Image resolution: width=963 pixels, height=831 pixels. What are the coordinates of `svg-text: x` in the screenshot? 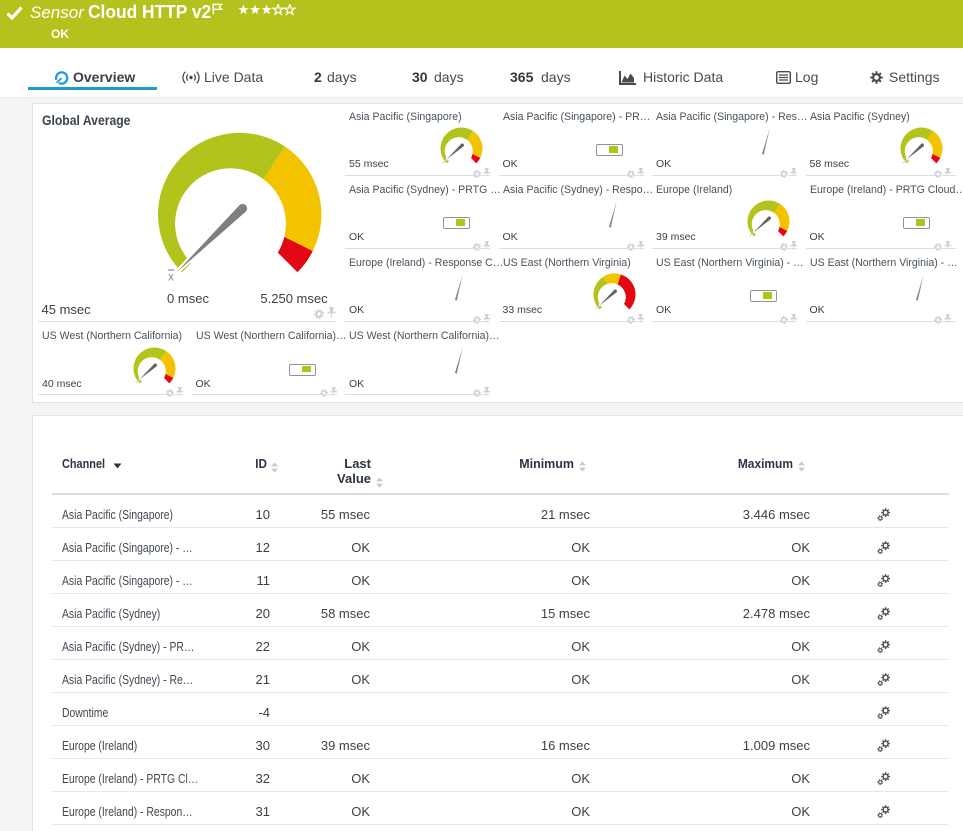 It's located at (171, 278).